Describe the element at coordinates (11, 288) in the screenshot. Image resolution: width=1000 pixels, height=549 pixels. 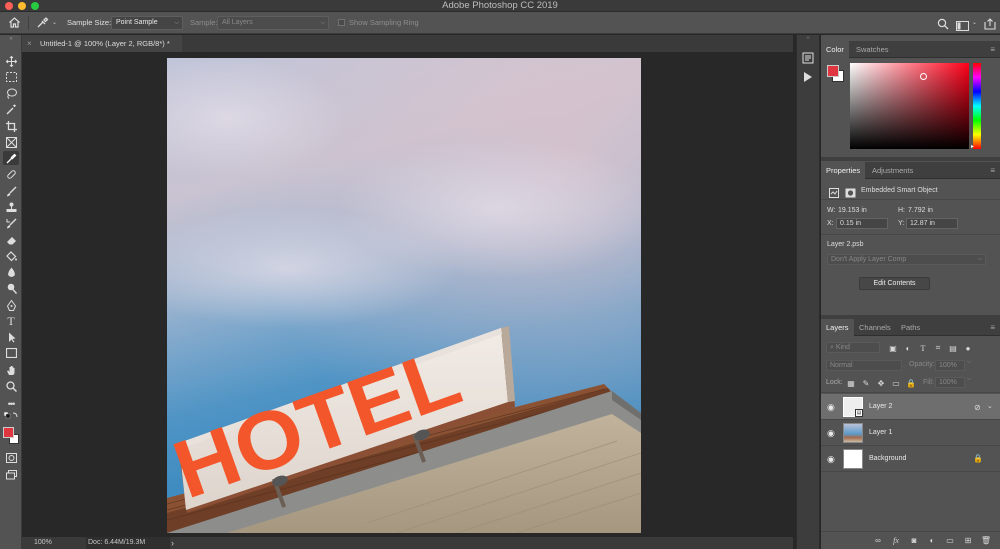
I see `dodge-tool-icon` at that location.